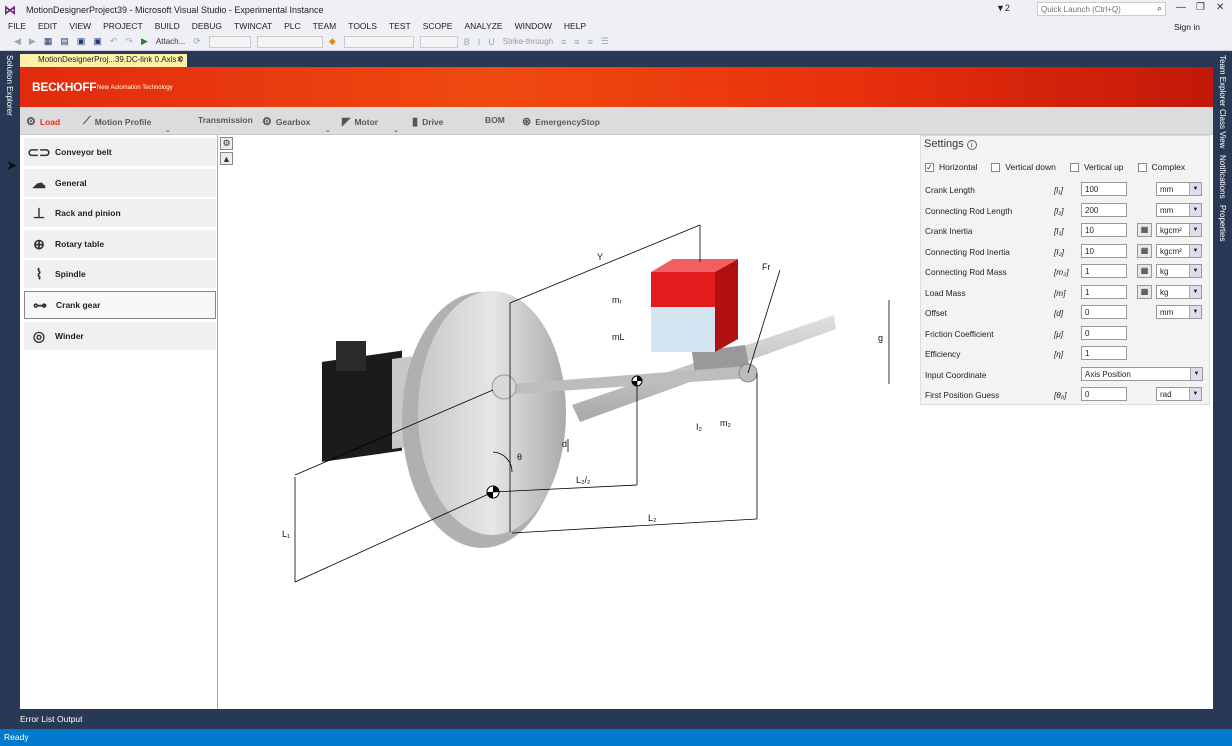  I want to click on hat-button: ▲, so click(226, 158).